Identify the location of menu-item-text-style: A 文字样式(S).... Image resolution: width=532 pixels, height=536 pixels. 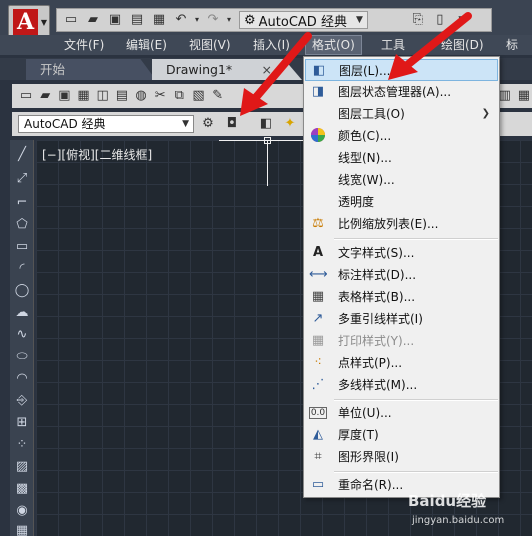
(401, 253).